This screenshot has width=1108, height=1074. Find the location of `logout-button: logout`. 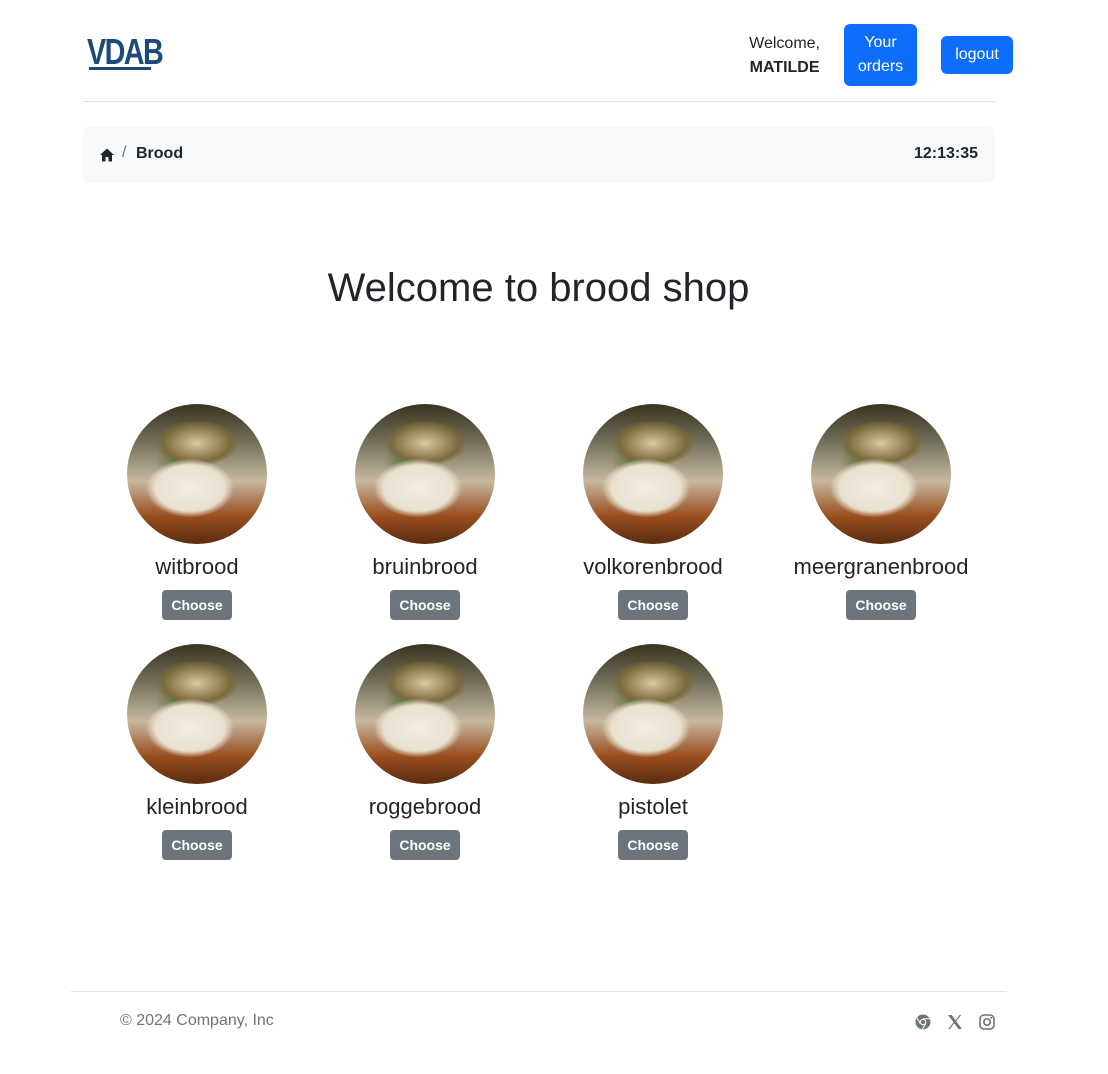

logout-button: logout is located at coordinates (977, 55).